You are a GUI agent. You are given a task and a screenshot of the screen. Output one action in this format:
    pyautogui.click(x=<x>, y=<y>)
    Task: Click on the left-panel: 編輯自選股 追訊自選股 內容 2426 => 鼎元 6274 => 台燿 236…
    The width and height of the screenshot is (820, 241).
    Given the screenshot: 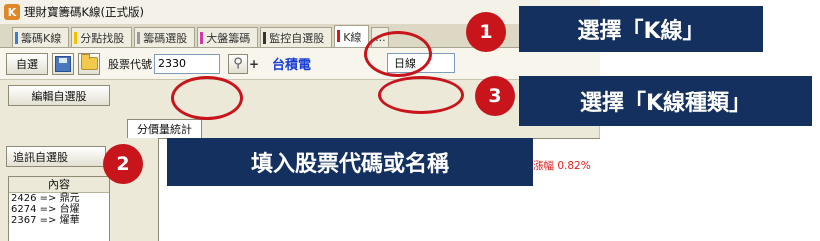 What is the action you would take?
    pyautogui.click(x=58, y=160)
    